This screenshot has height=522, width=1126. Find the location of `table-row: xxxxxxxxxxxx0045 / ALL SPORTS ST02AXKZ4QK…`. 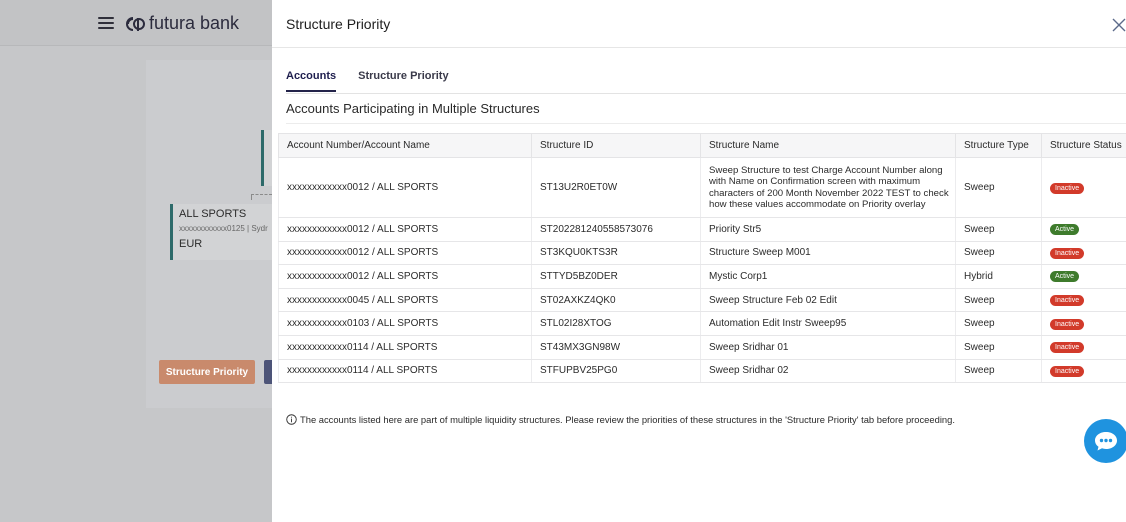

table-row: xxxxxxxxxxxx0045 / ALL SPORTS ST02AXKZ4QK… is located at coordinates (702, 300).